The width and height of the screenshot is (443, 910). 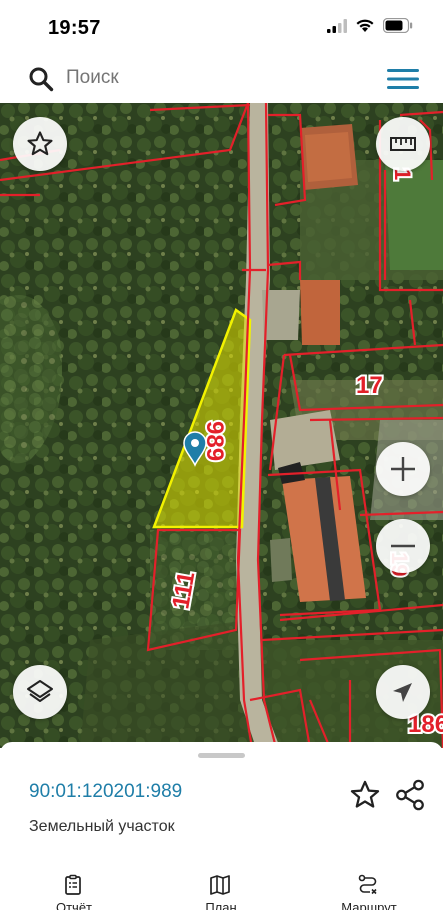 I want to click on my-location-button, so click(x=403, y=692).